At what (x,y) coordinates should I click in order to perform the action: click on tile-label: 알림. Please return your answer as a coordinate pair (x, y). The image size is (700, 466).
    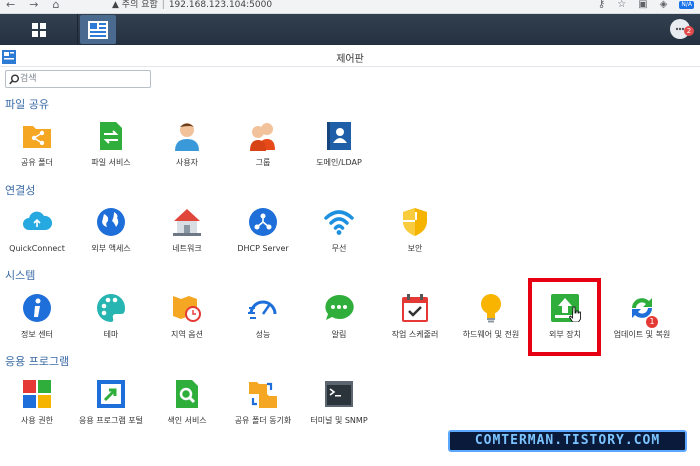
    Looking at the image, I should click on (339, 334).